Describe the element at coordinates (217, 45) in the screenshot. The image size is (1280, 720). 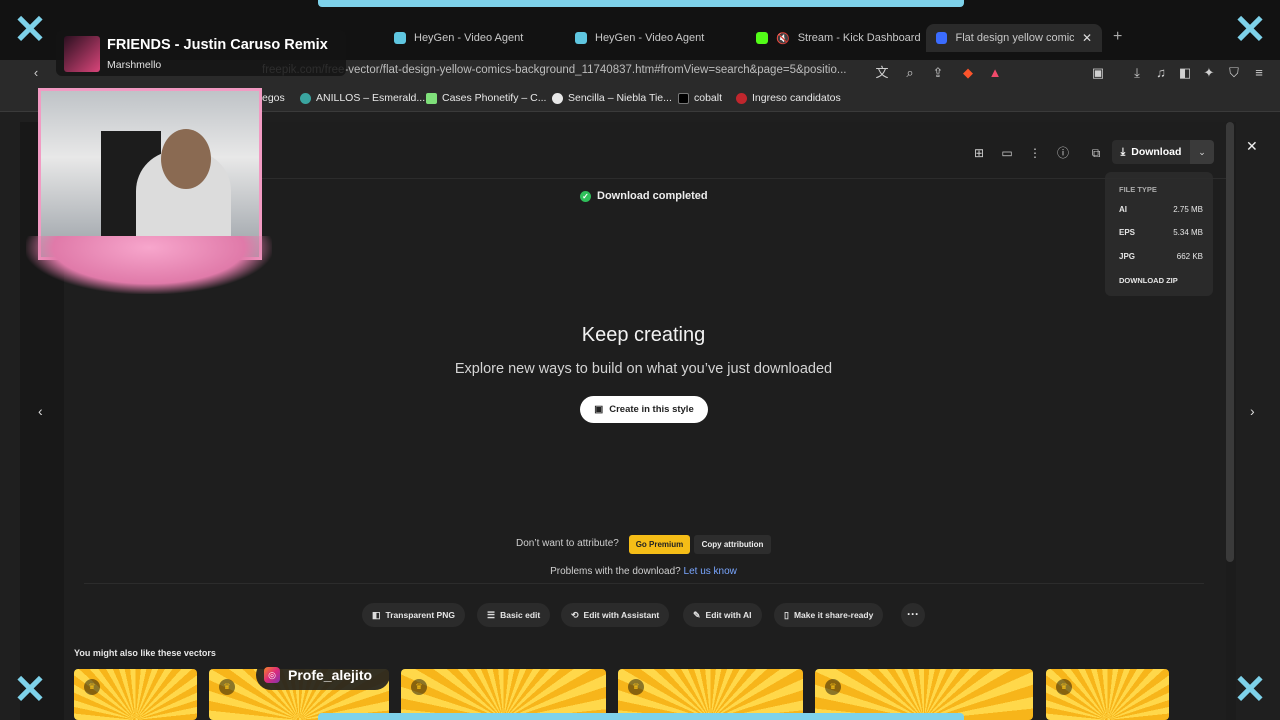
I see `song-title: FRIENDS - Justin Caruso Remix` at that location.